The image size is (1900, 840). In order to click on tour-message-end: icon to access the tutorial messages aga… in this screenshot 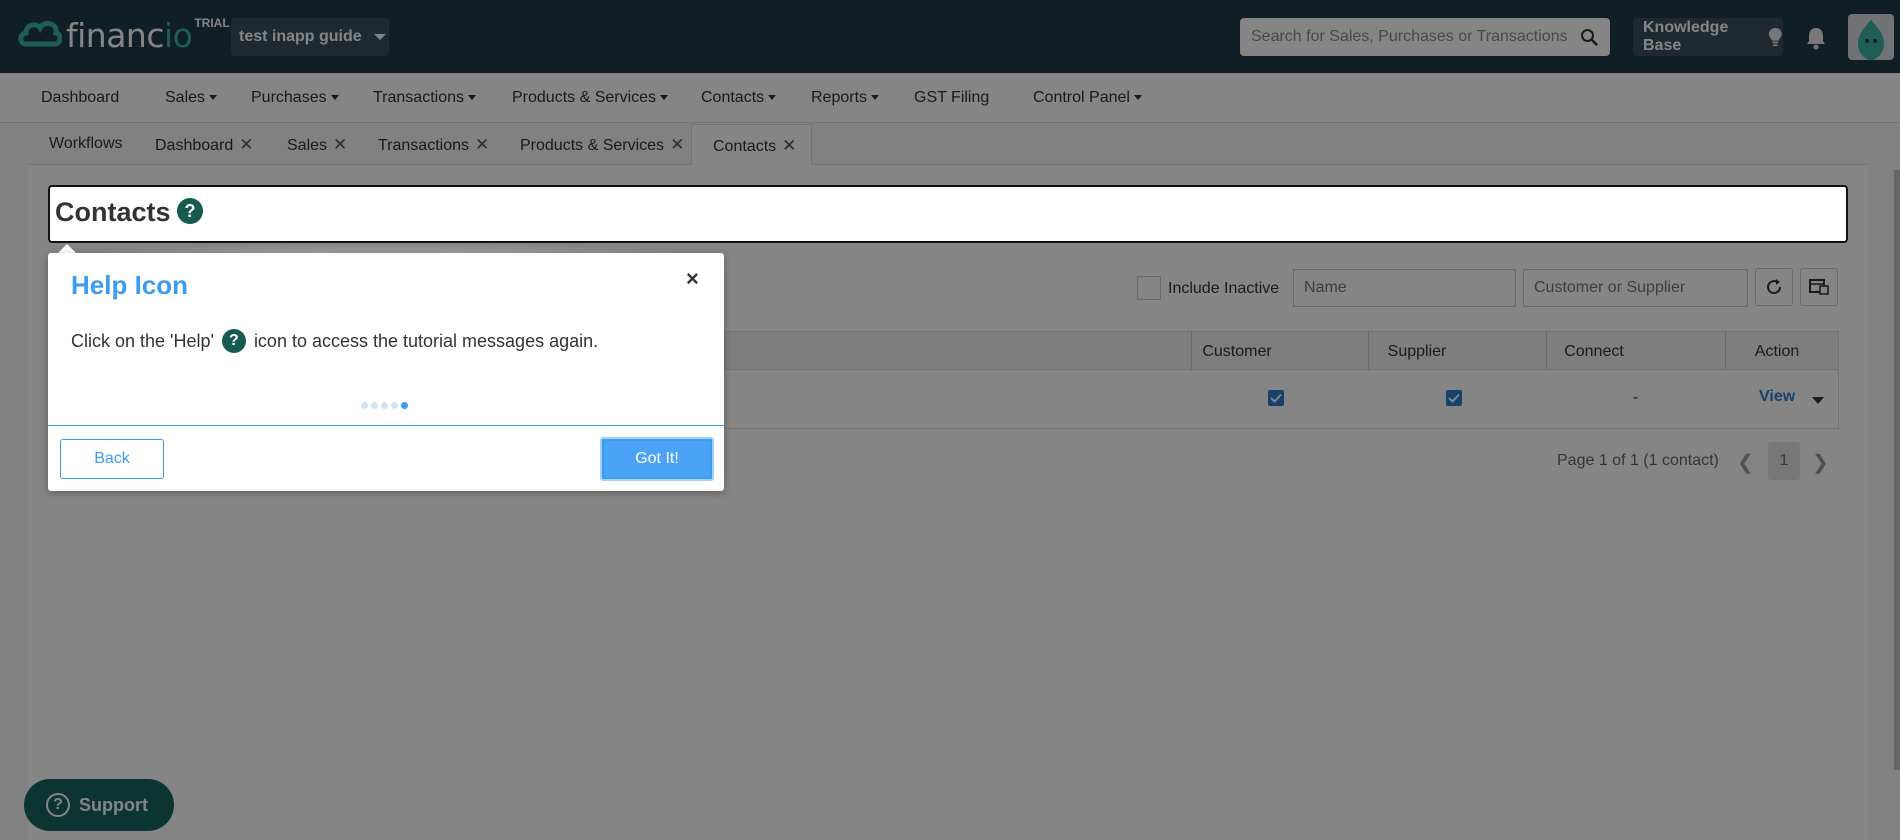, I will do `click(426, 340)`.